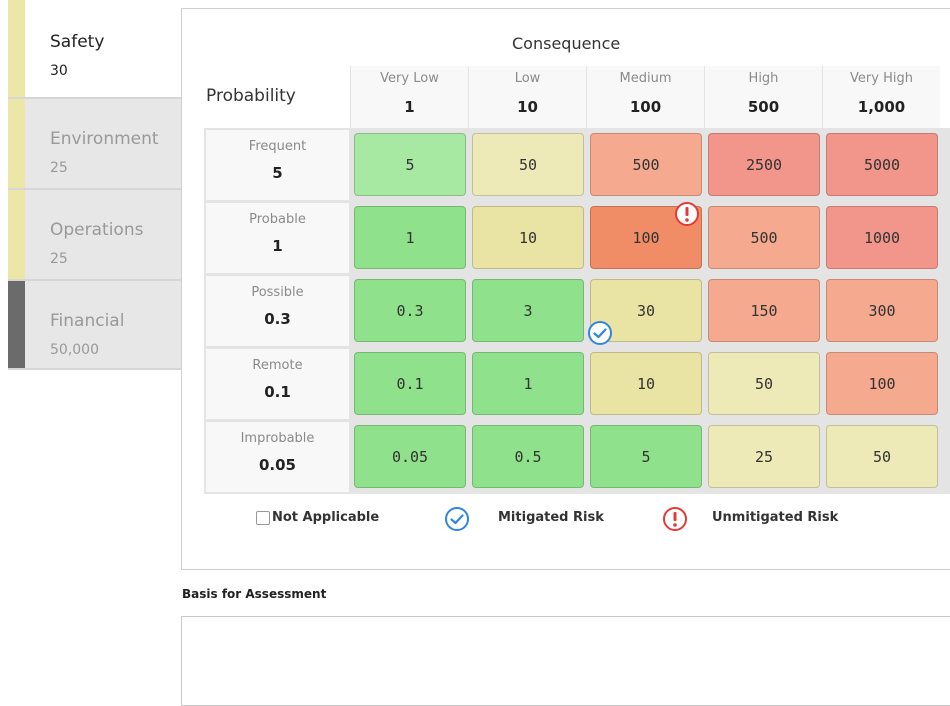 Image resolution: width=950 pixels, height=706 pixels. Describe the element at coordinates (675, 519) in the screenshot. I see `unmitigated-risk-legend-icon` at that location.